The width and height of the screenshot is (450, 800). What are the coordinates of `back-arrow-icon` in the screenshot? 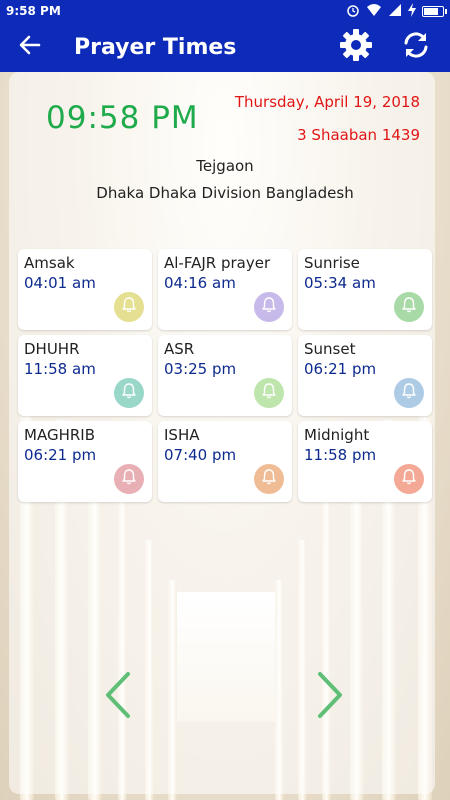 It's located at (30, 47).